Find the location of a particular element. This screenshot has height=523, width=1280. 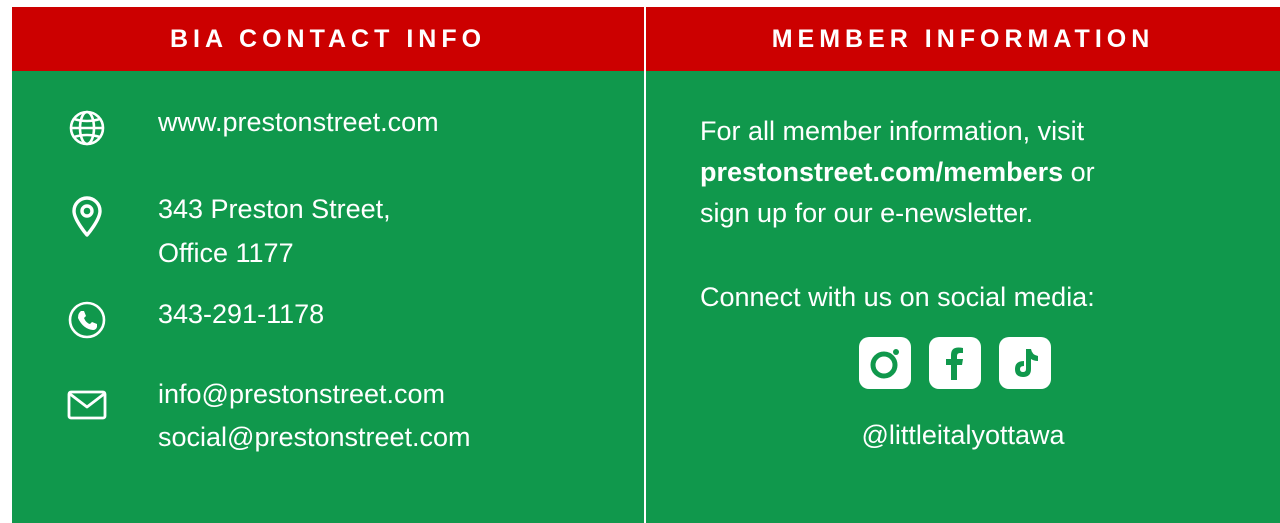

phone-number: 343-291-1178 is located at coordinates (241, 314).